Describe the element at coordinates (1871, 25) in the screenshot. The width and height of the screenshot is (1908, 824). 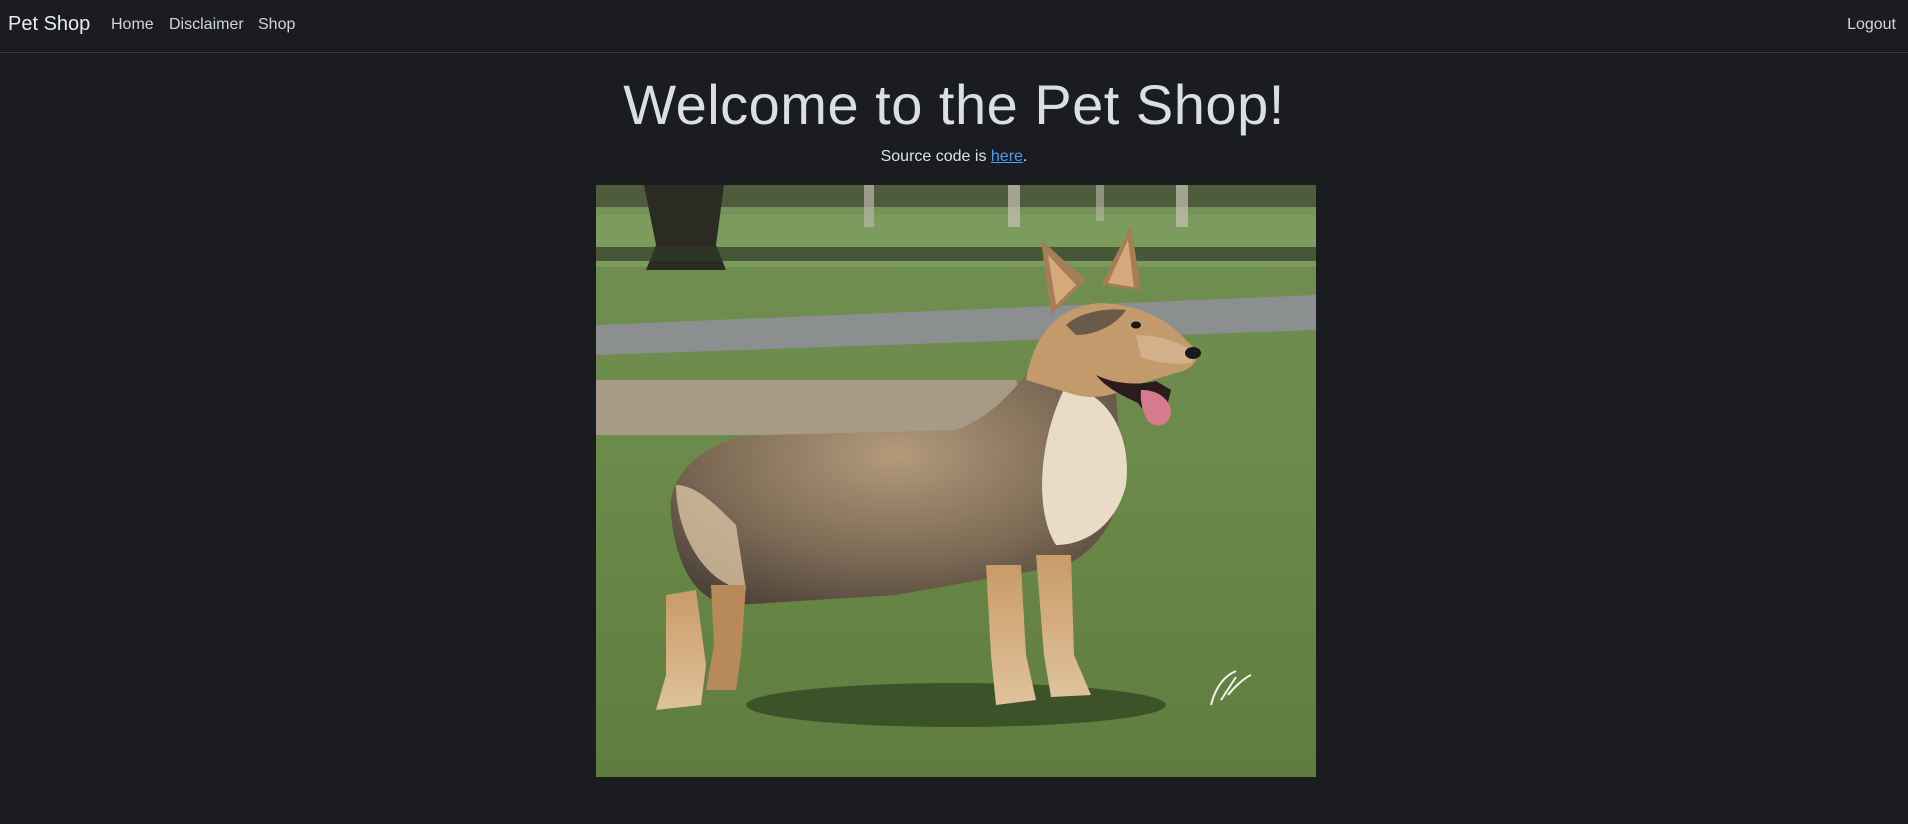
I see `logout-link: Logout` at that location.